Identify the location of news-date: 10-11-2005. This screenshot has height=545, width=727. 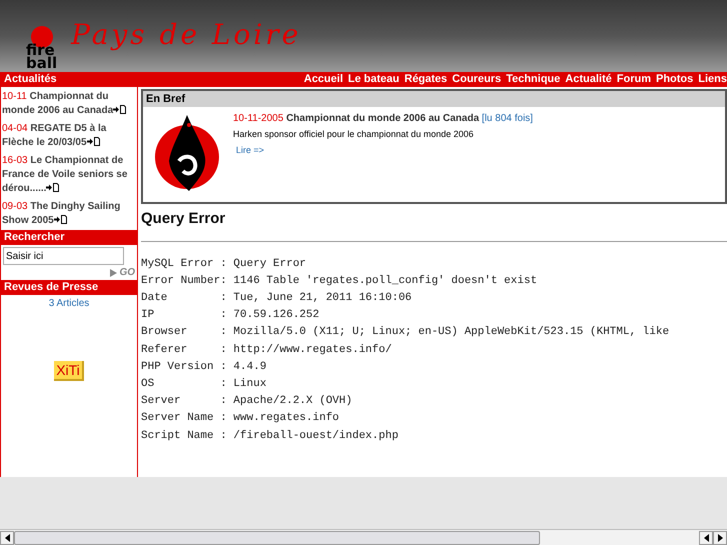
(258, 118).